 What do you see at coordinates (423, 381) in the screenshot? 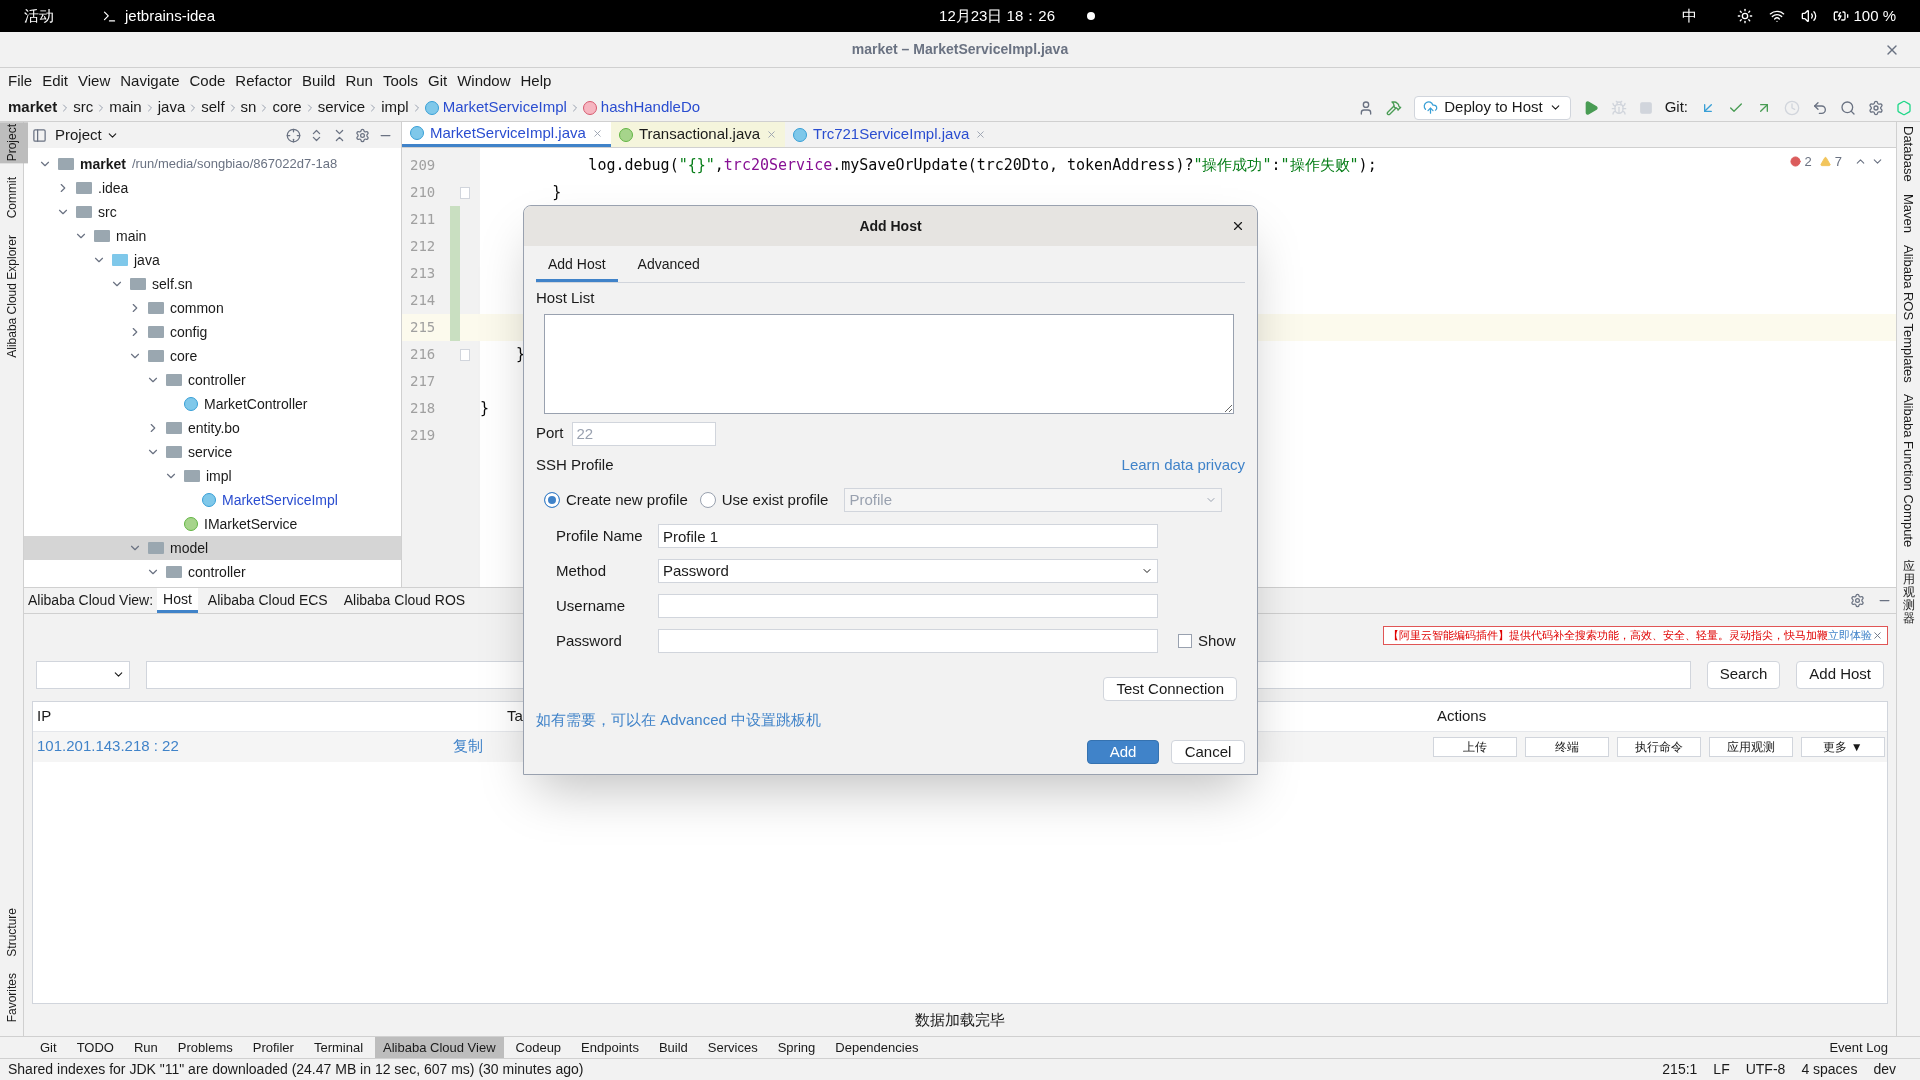
I see `line-number: 217` at bounding box center [423, 381].